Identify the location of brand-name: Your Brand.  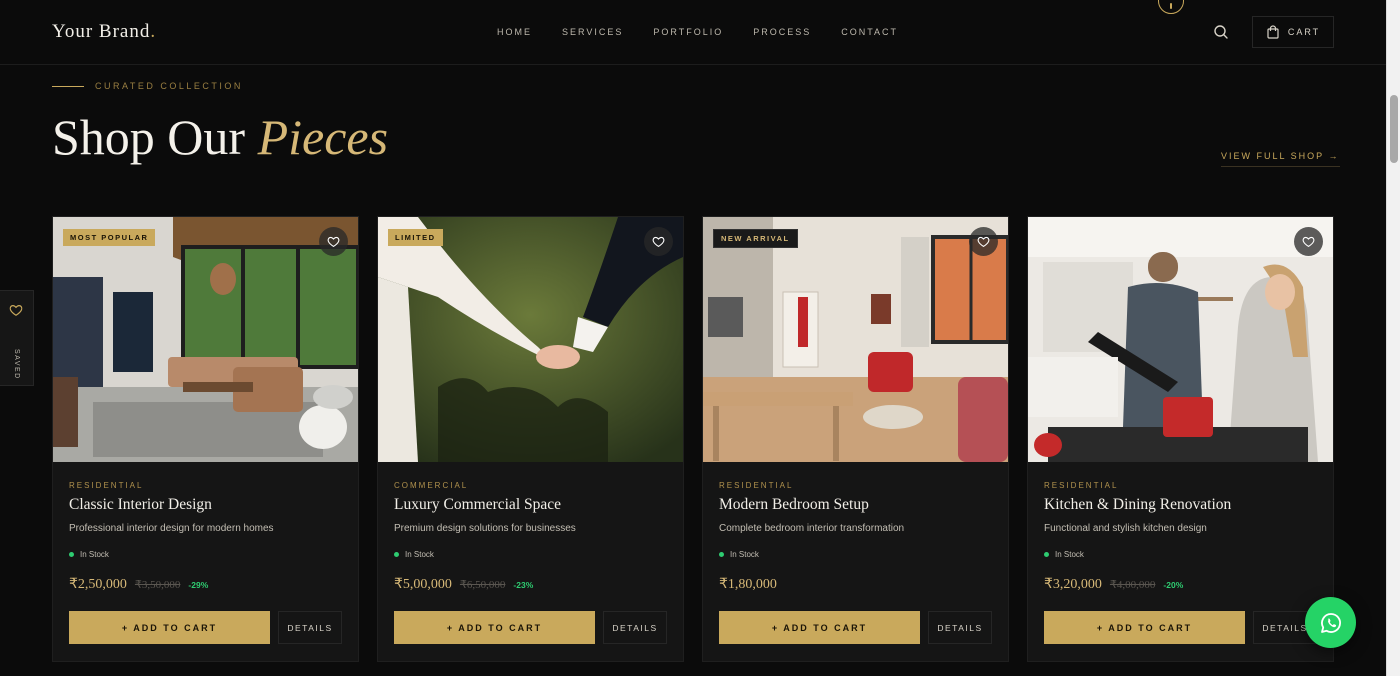
(101, 31).